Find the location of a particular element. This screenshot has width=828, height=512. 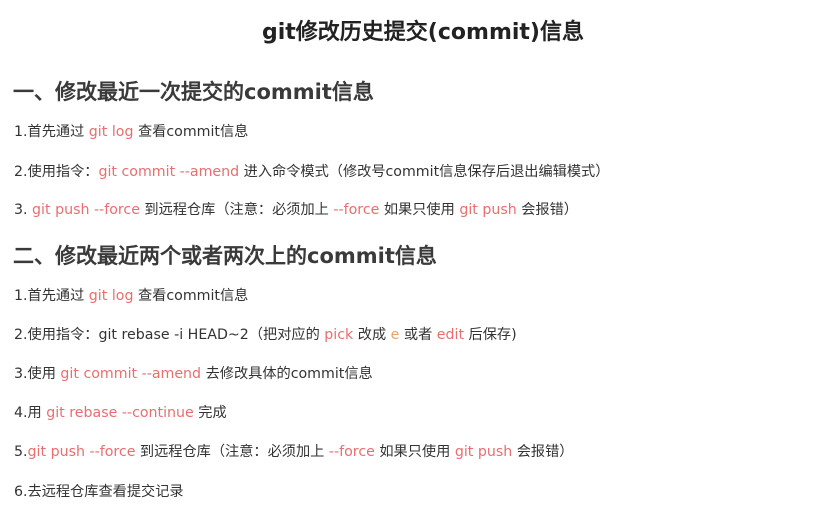

step-2-6: 6.去远程仓库查看提交记录 is located at coordinates (99, 492).